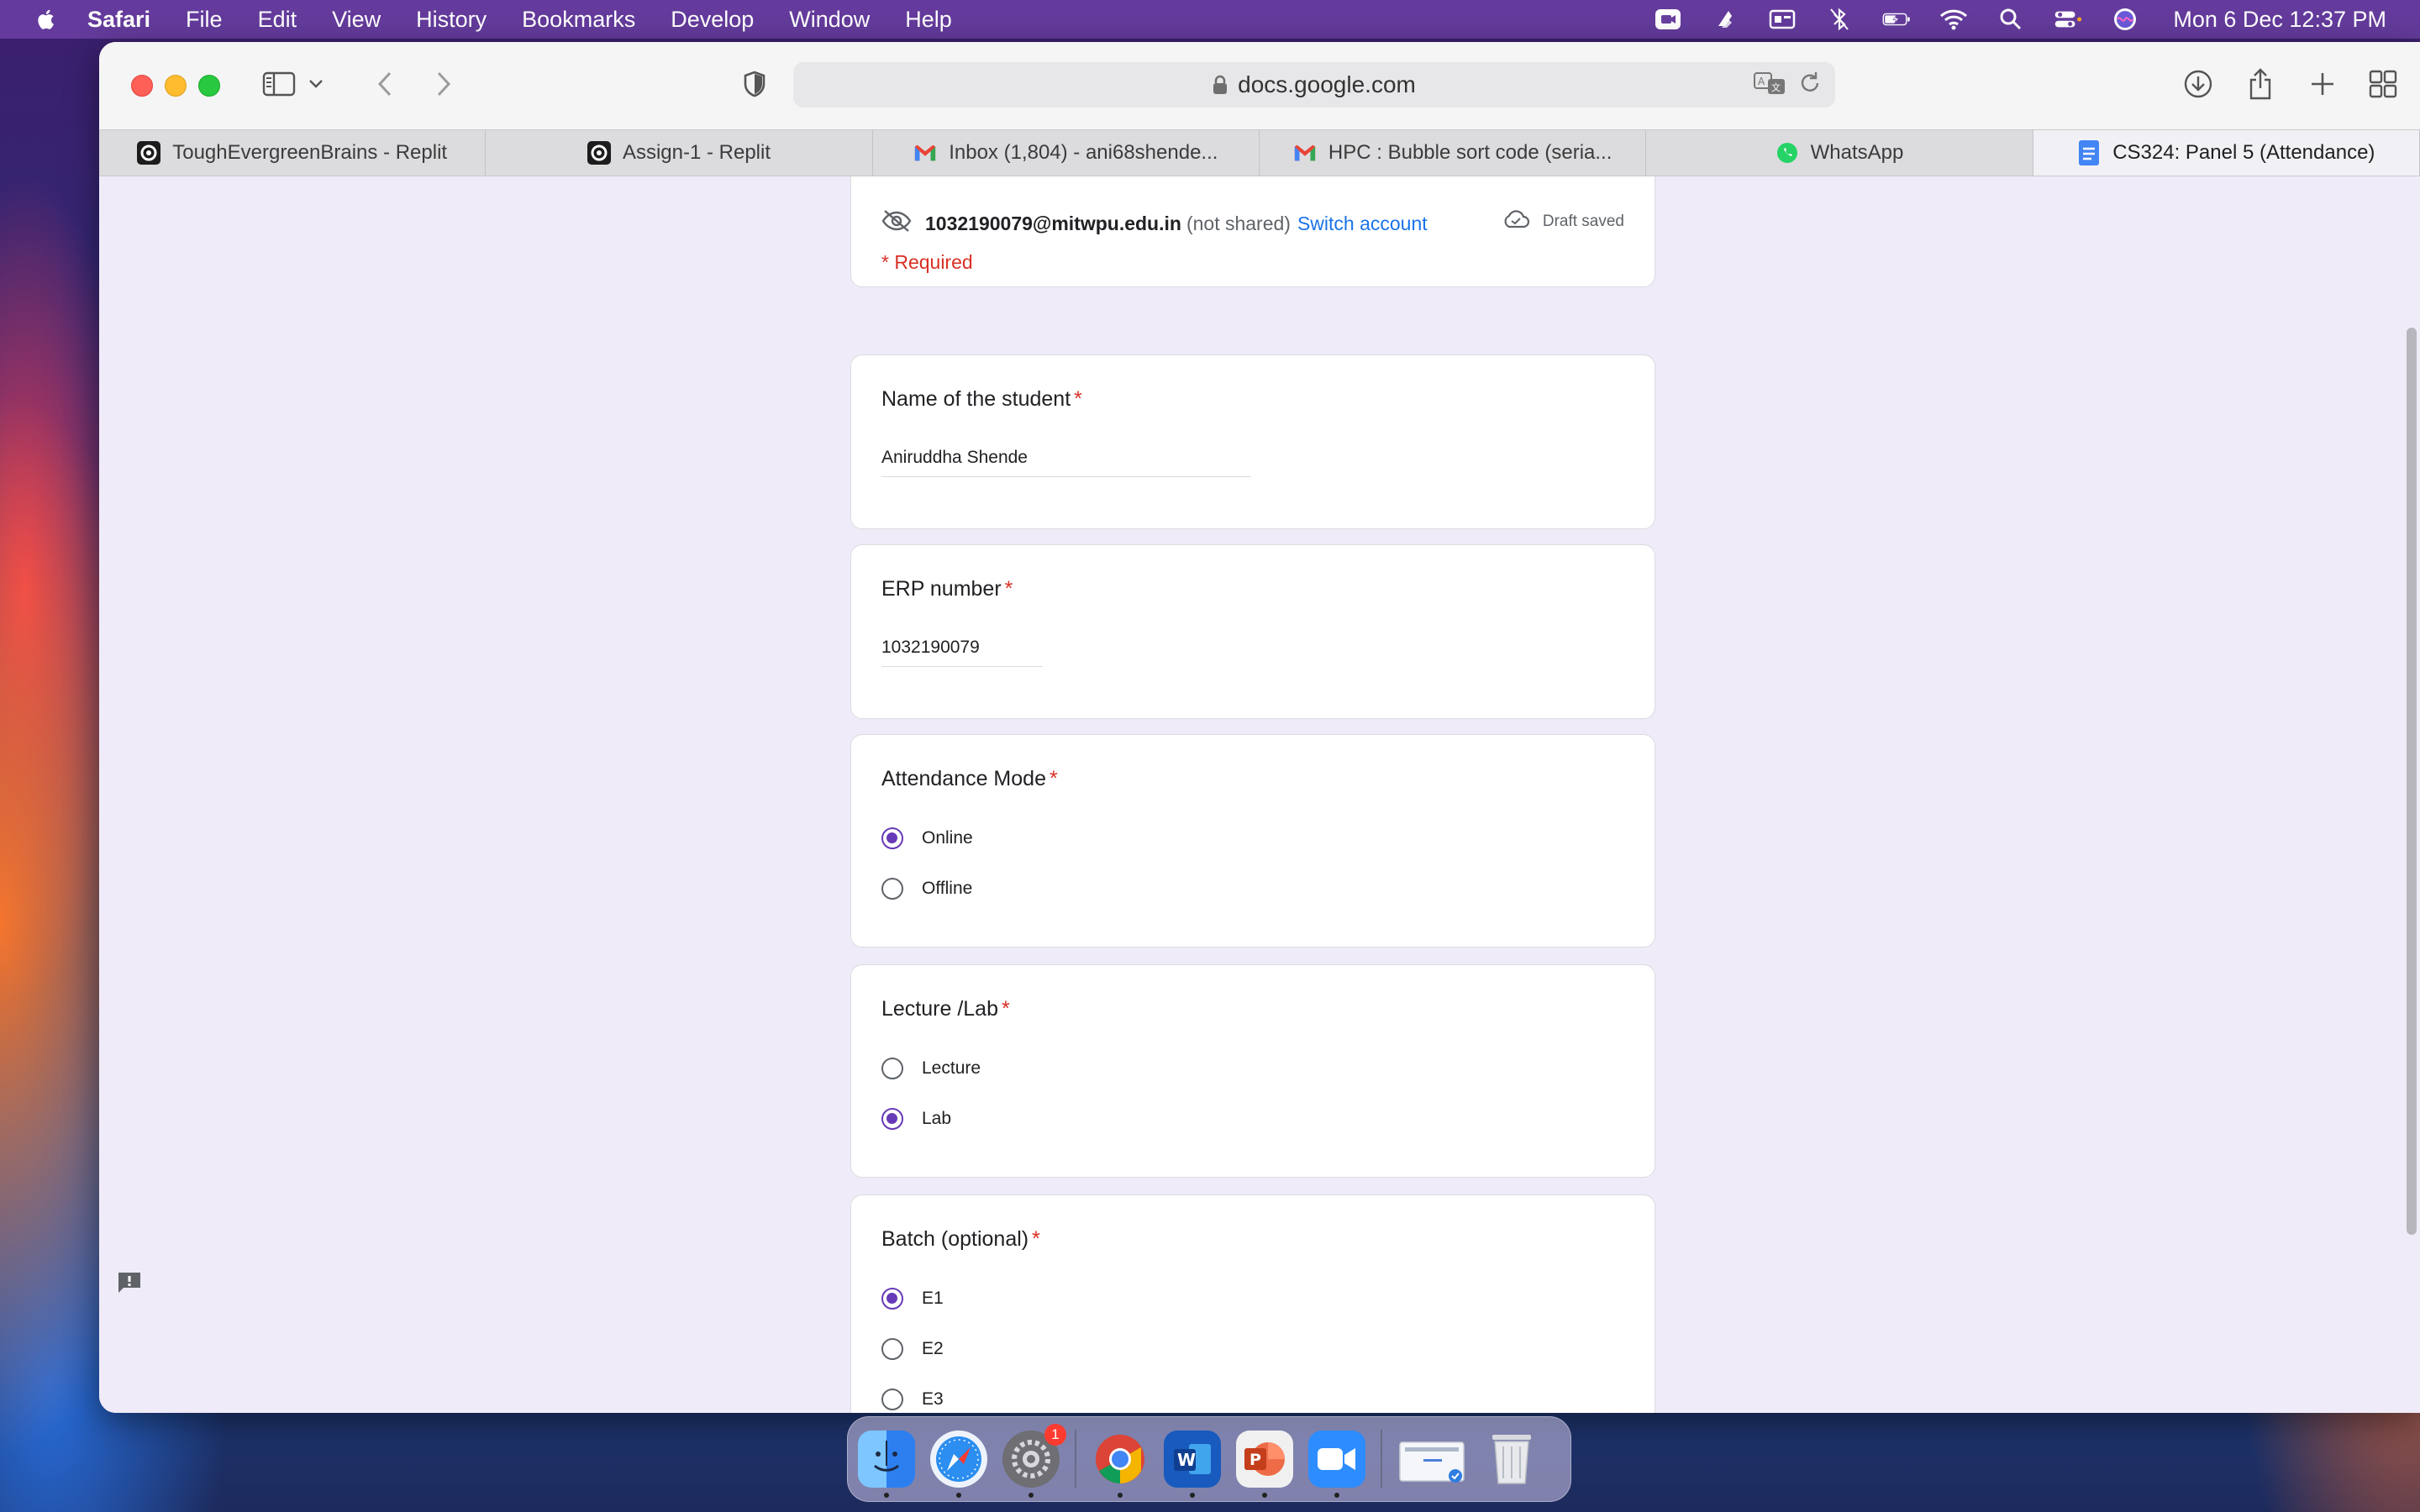 The image size is (2420, 1512). Describe the element at coordinates (384, 84) in the screenshot. I see `back-arrow-icon` at that location.